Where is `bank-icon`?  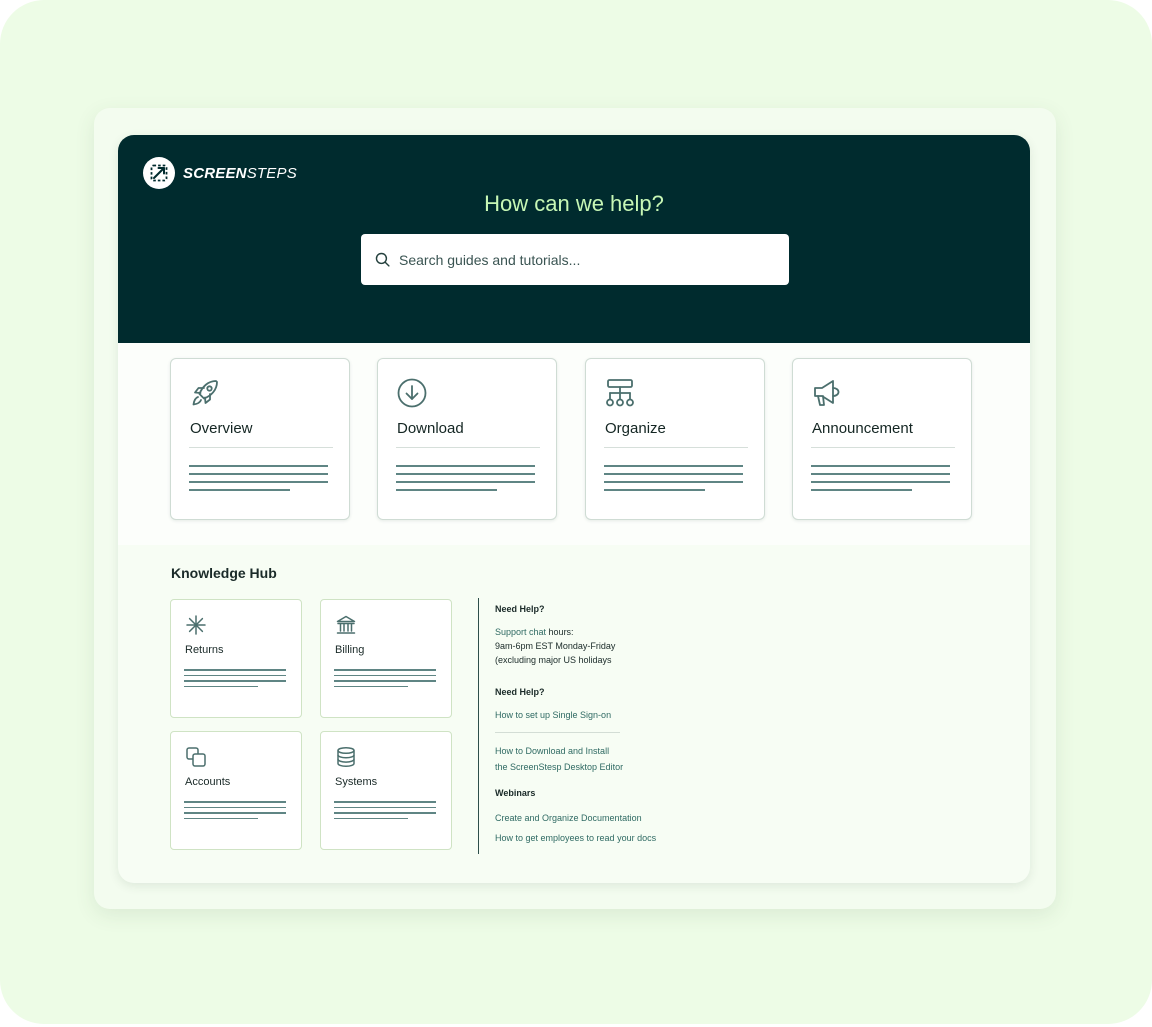
bank-icon is located at coordinates (346, 624).